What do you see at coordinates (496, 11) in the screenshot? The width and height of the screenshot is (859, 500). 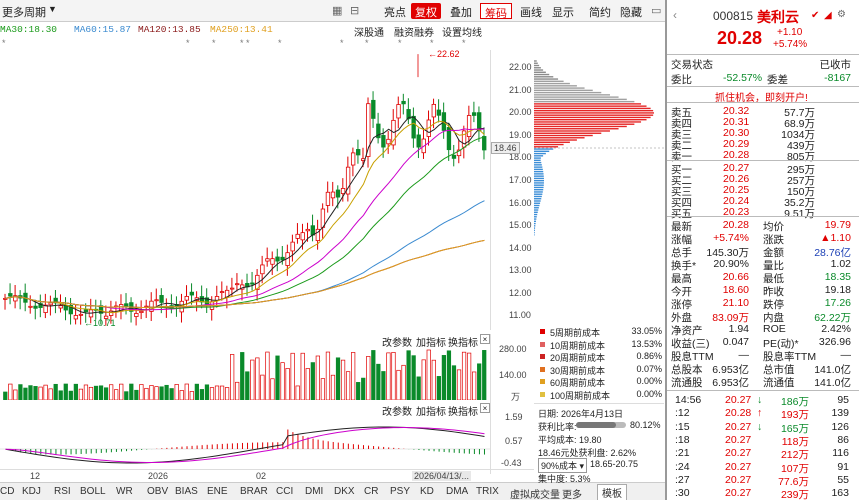 I see `chips-button: 筹码` at bounding box center [496, 11].